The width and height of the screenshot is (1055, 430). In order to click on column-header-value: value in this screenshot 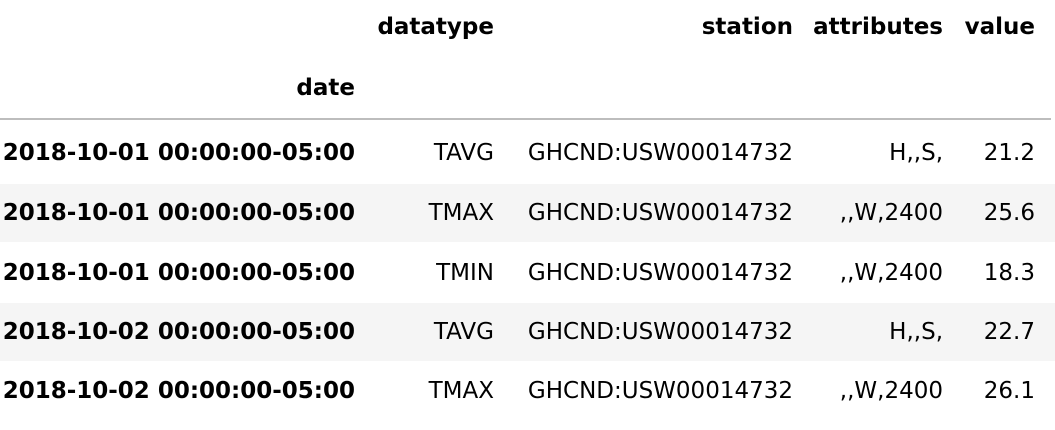, I will do `click(999, 27)`.